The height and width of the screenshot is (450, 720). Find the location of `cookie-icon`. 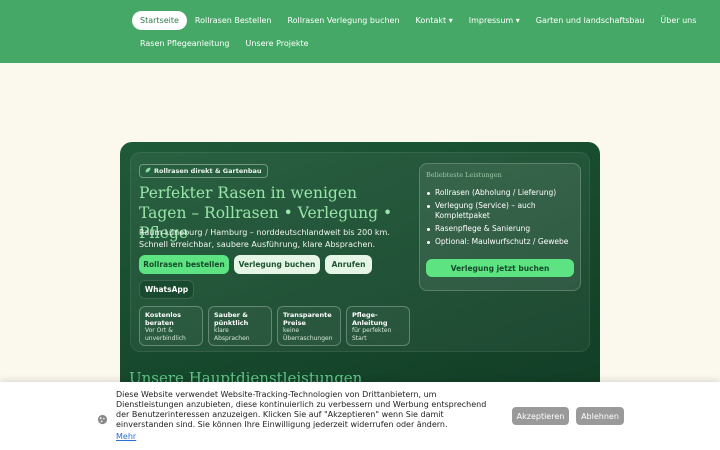

cookie-icon is located at coordinates (102, 417).